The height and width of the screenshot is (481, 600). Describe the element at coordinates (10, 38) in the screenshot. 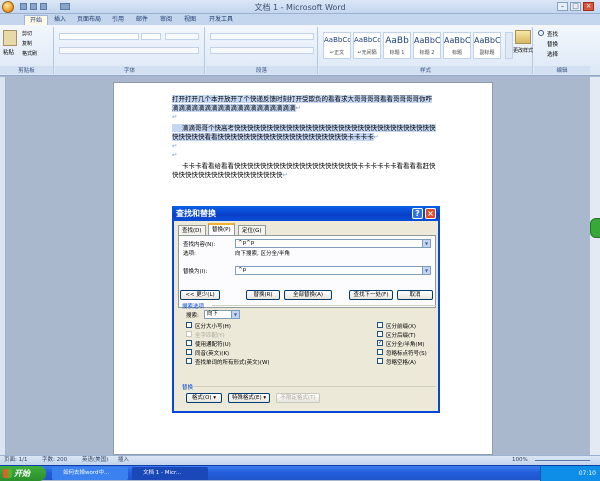

I see `paste-icon` at that location.